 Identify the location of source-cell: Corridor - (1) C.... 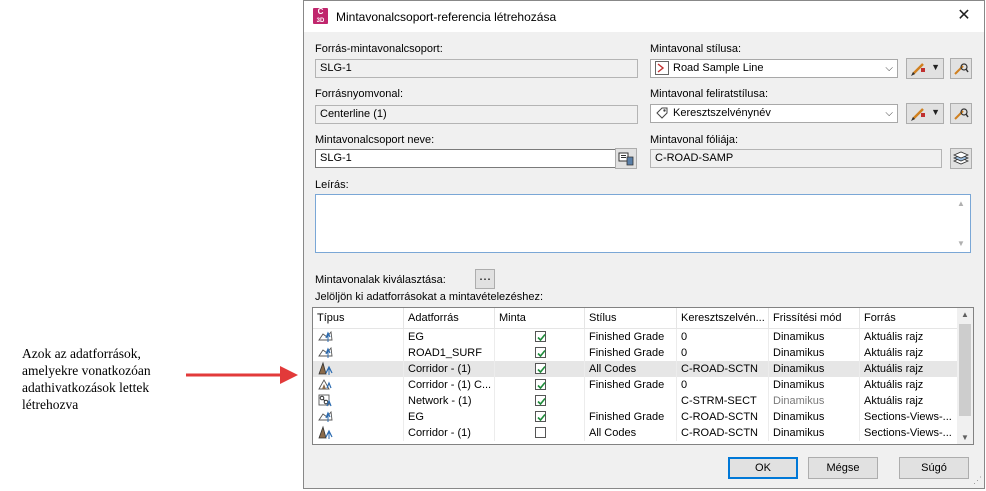
(449, 385).